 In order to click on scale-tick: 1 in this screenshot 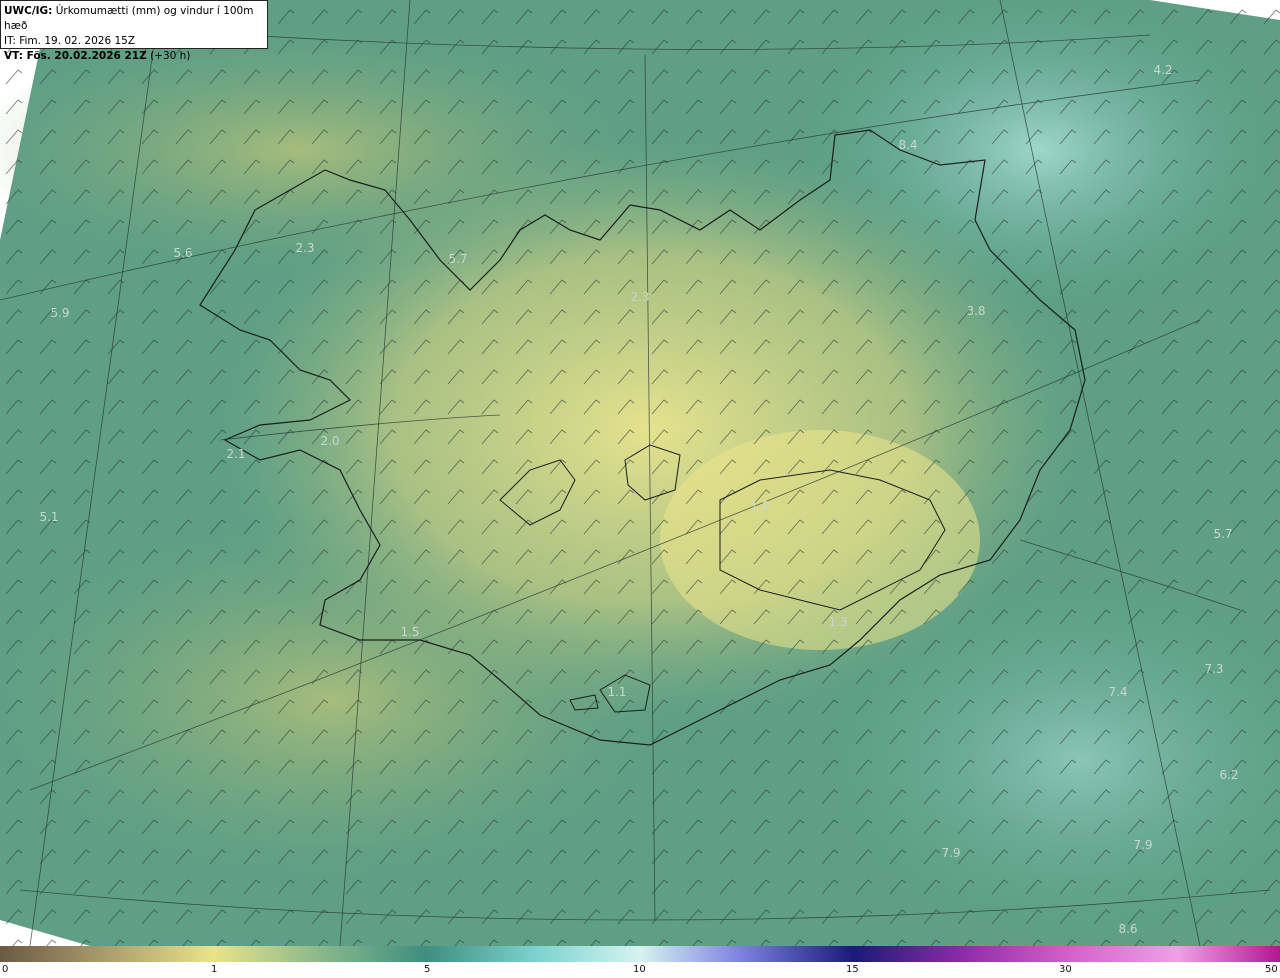, I will do `click(214, 969)`.